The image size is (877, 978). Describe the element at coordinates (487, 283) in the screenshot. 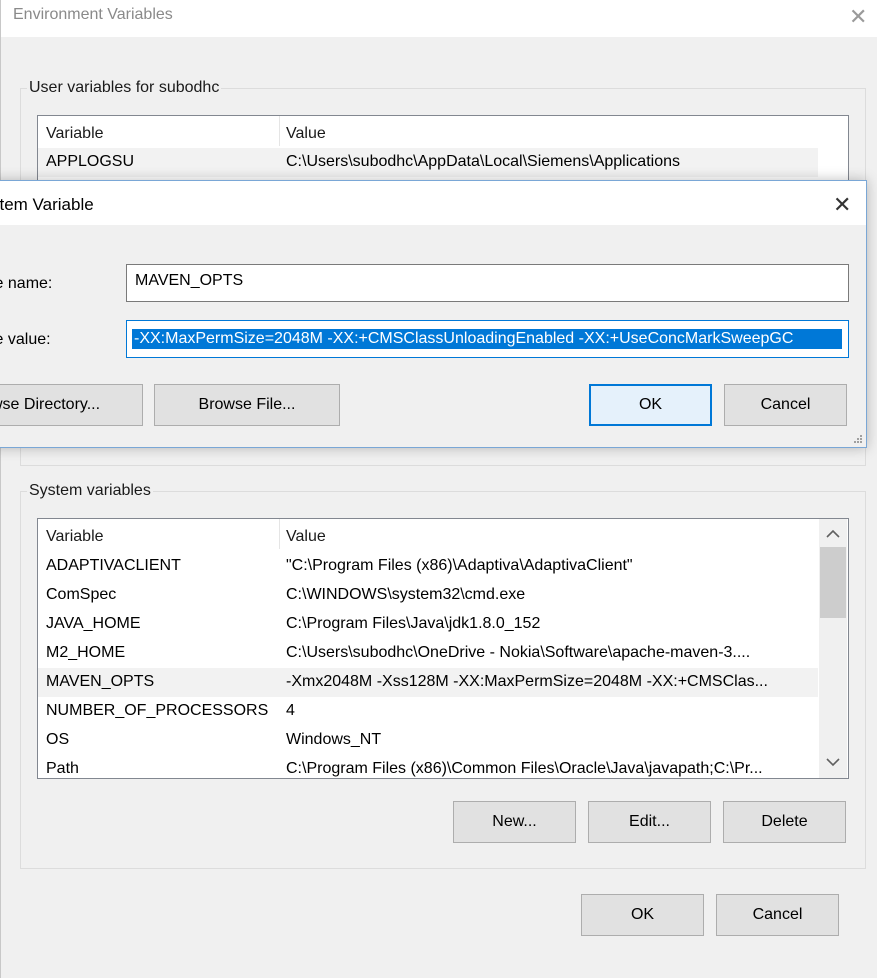

I see `variable-name-field: MAVEN_OPTS` at that location.